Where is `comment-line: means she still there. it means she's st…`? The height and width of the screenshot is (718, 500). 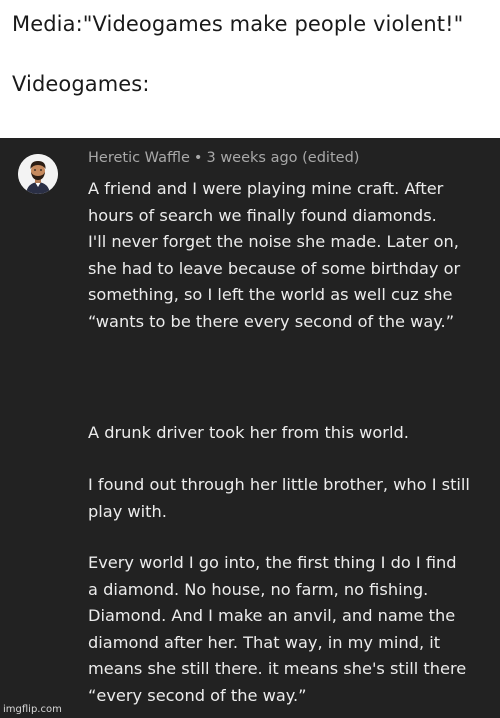 comment-line: means she still there. it means she's st… is located at coordinates (277, 669).